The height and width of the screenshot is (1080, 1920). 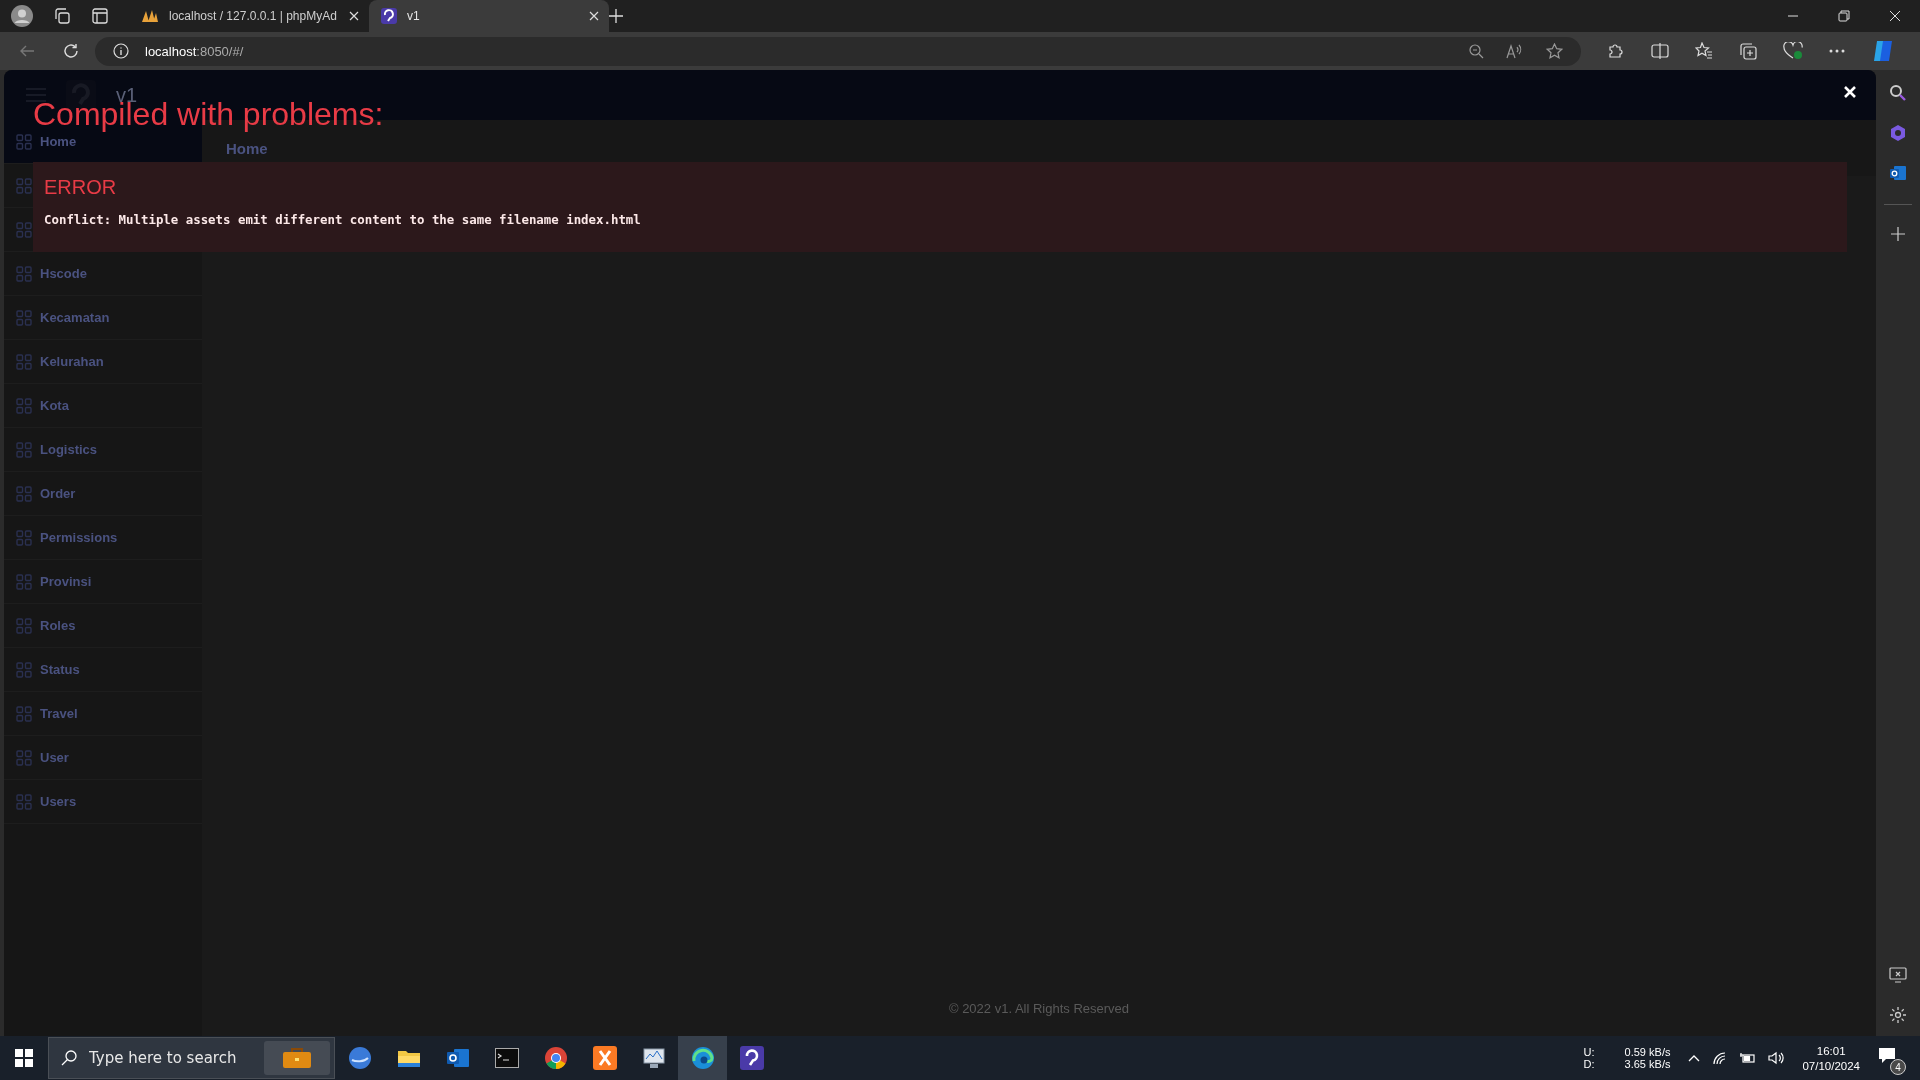 What do you see at coordinates (54, 757) in the screenshot?
I see `sidebar-label: User` at bounding box center [54, 757].